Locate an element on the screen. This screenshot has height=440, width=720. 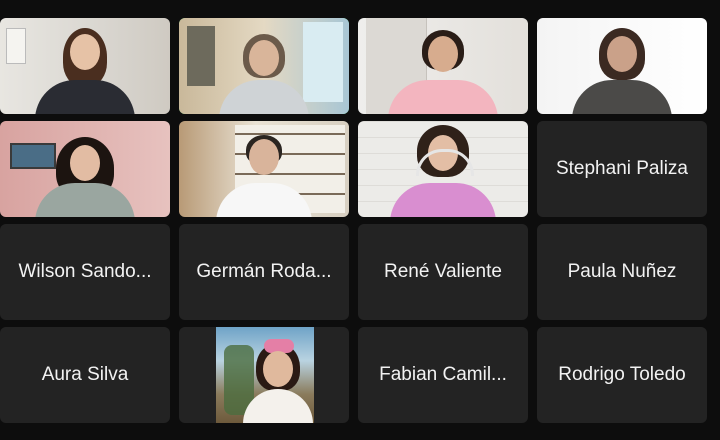
participant-name: Aura Silva is located at coordinates (85, 374).